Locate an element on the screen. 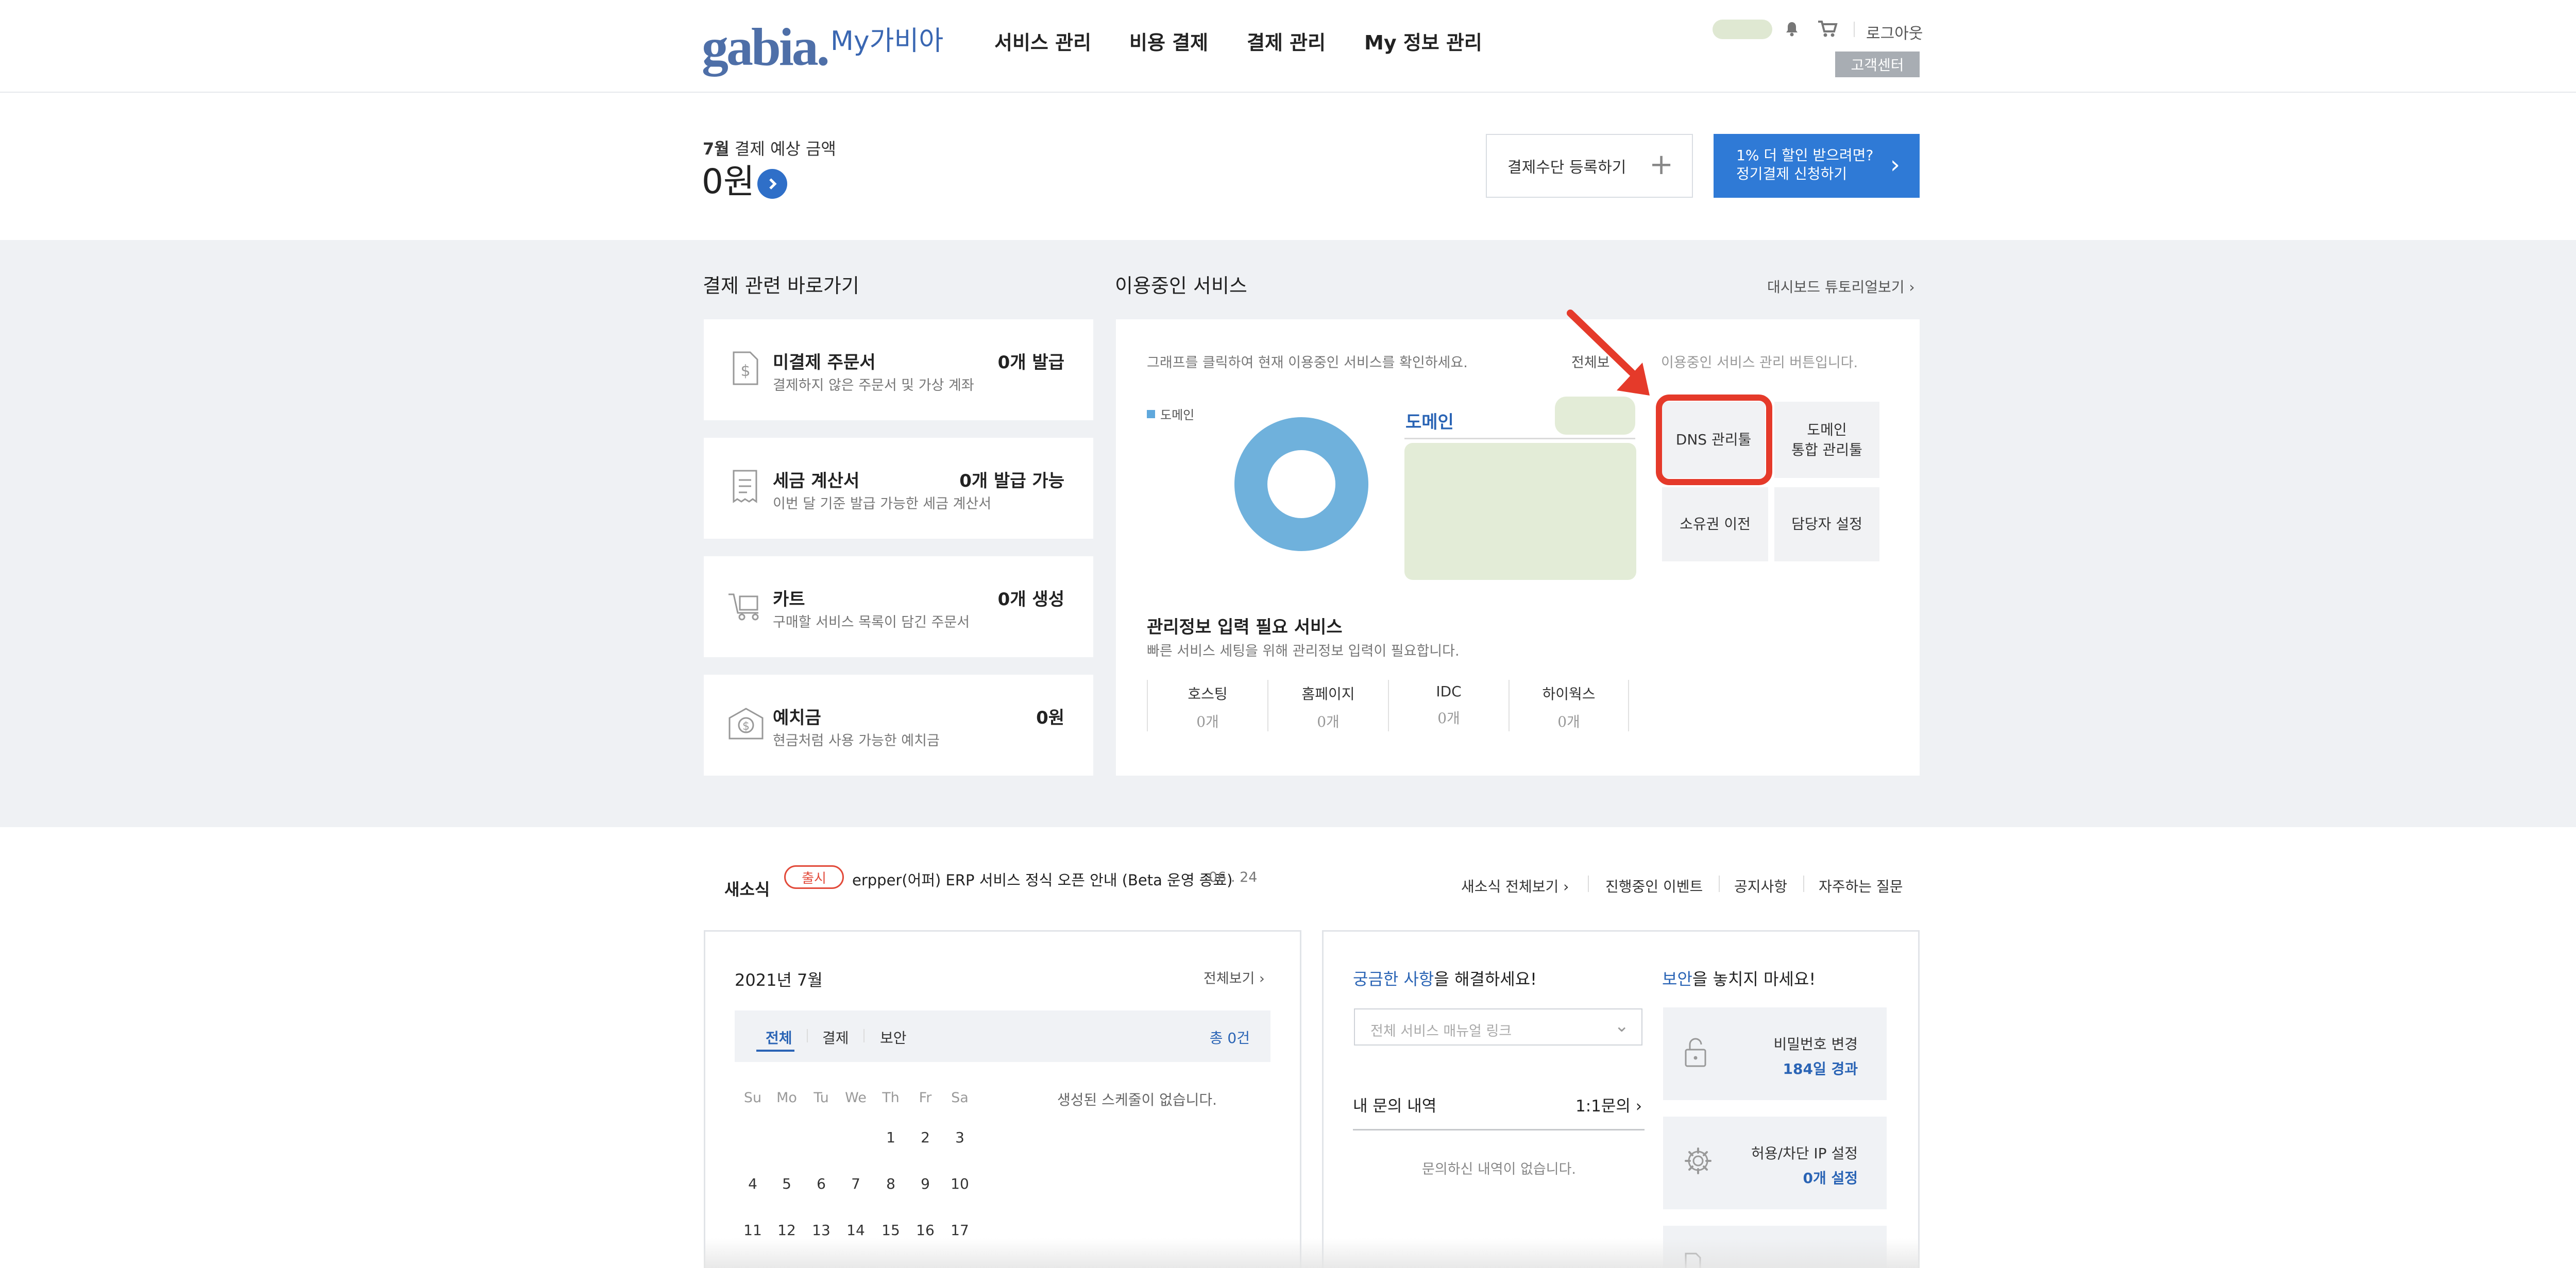 This screenshot has width=2576, height=1268. bottom-fade is located at coordinates (1312, 1253).